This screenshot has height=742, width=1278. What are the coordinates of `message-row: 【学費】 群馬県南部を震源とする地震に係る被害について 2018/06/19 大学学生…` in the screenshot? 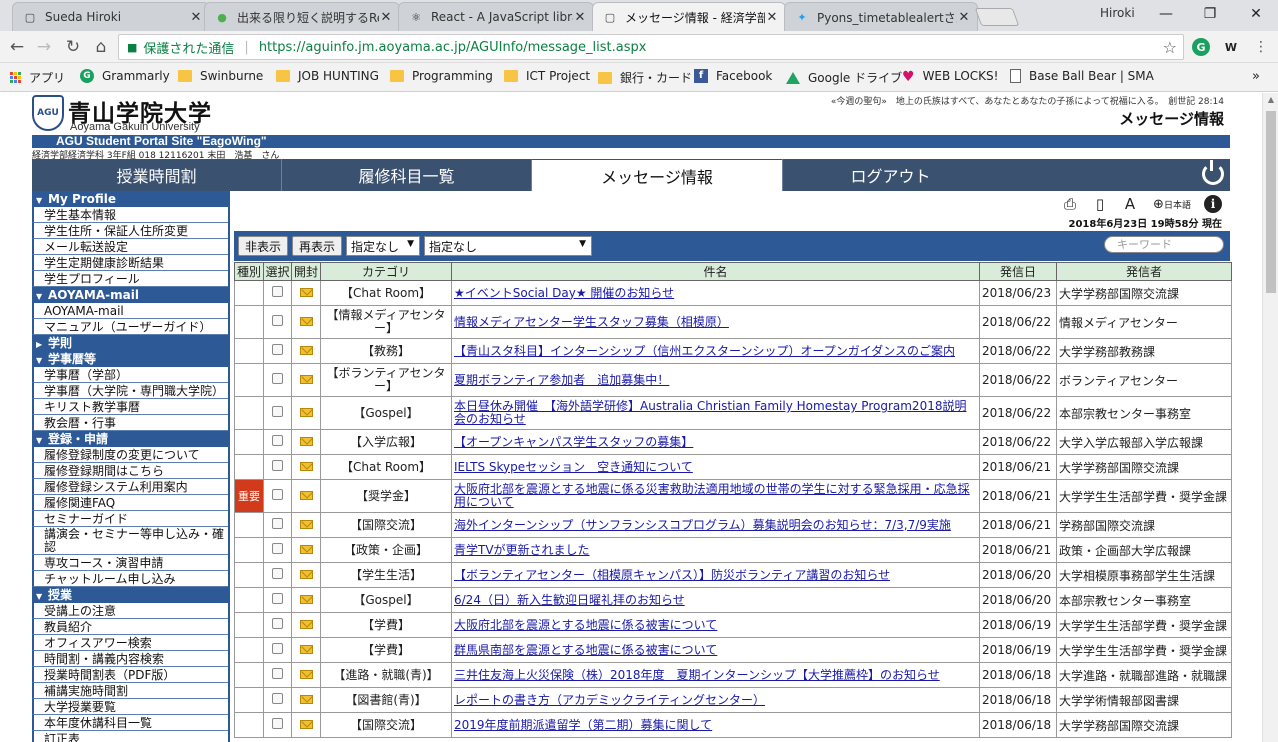 It's located at (733, 650).